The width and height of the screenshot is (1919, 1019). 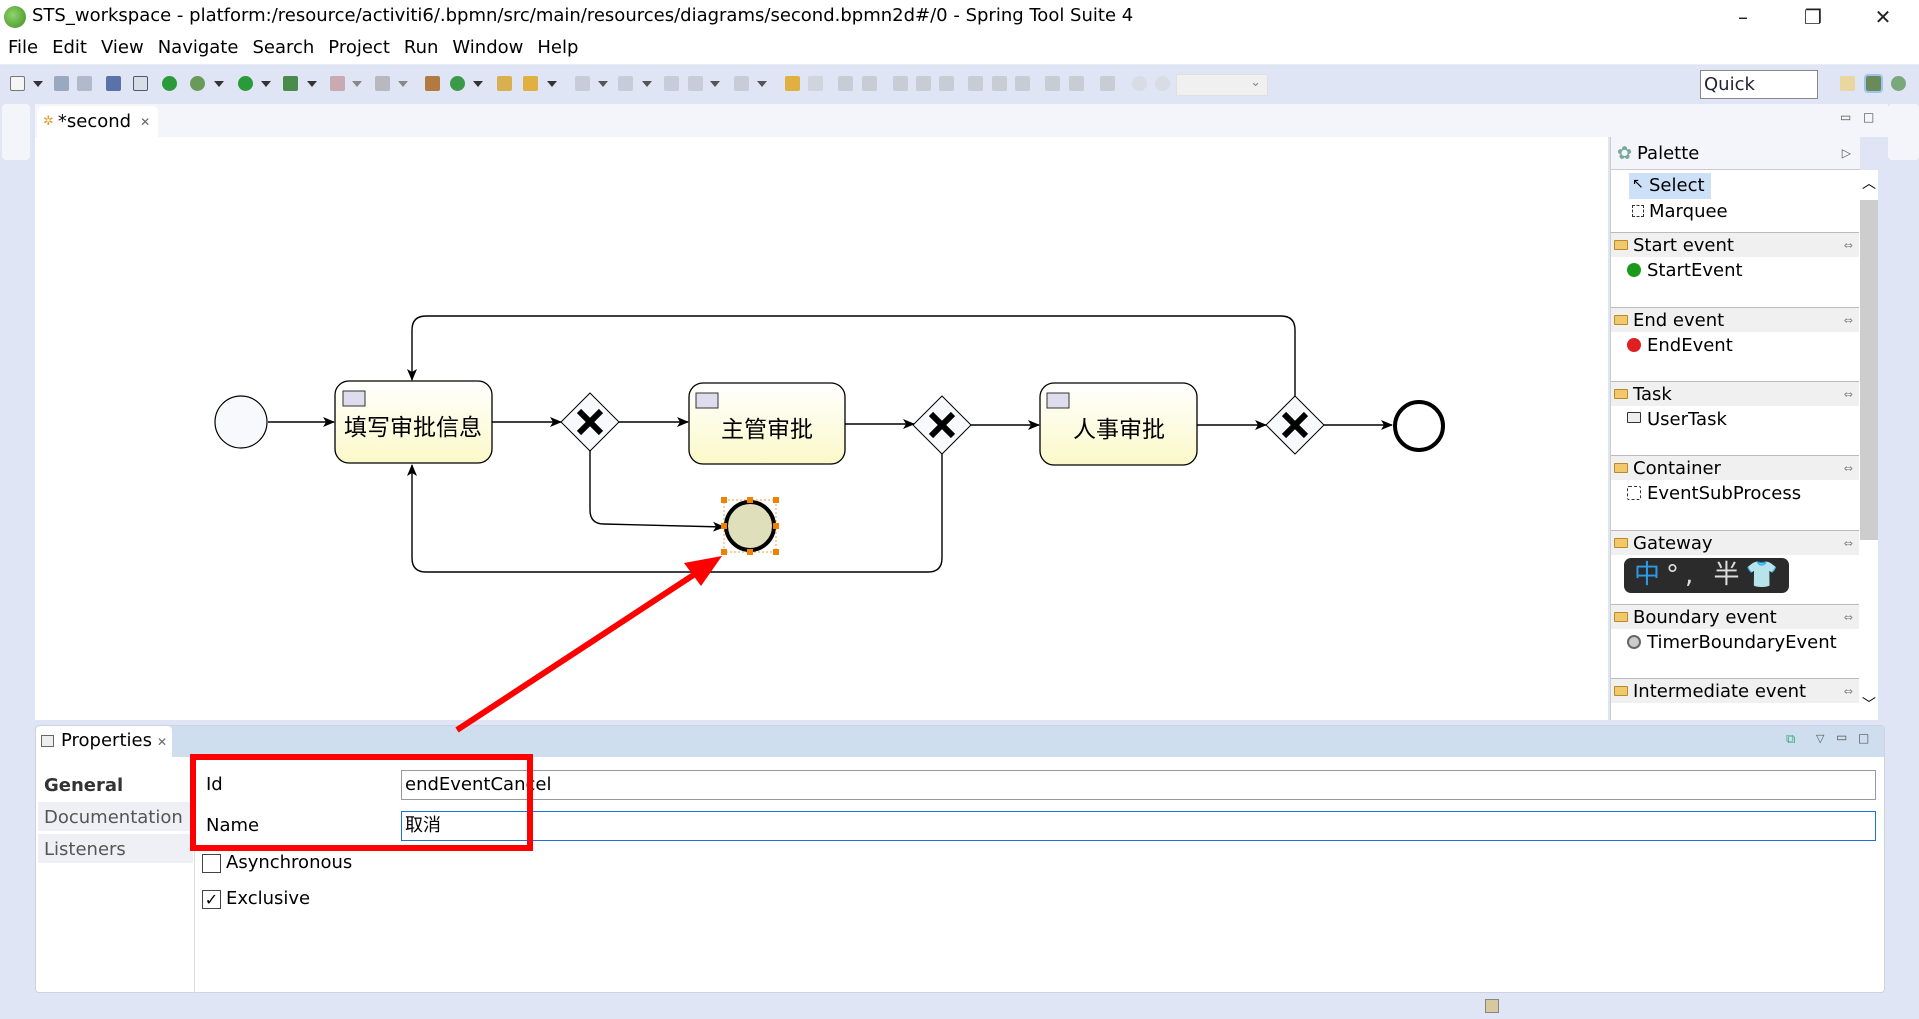 What do you see at coordinates (647, 84) in the screenshot?
I see `previous-annotation-dropdown-icon` at bounding box center [647, 84].